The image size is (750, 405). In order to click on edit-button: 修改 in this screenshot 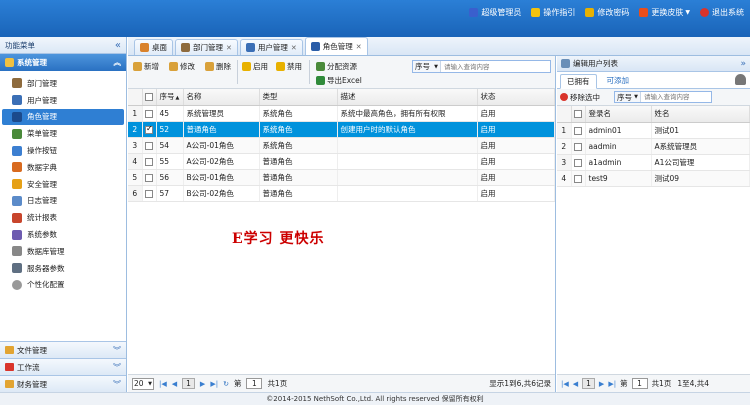, I will do `click(182, 66)`.